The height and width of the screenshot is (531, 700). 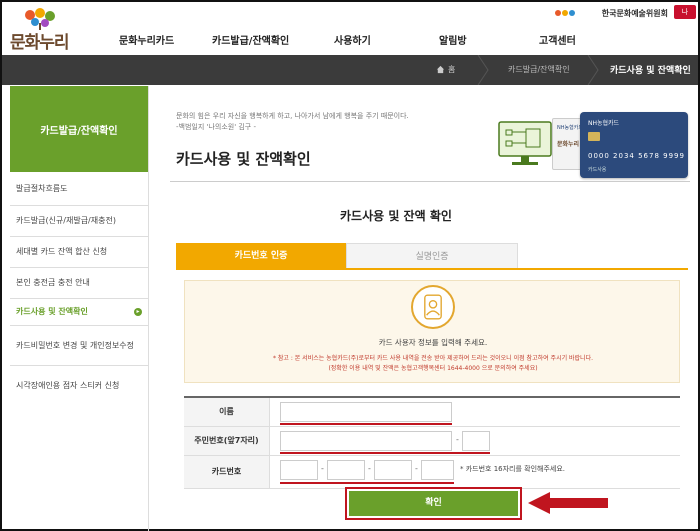 I want to click on nav-item-usage: 사용하기, so click(x=352, y=39).